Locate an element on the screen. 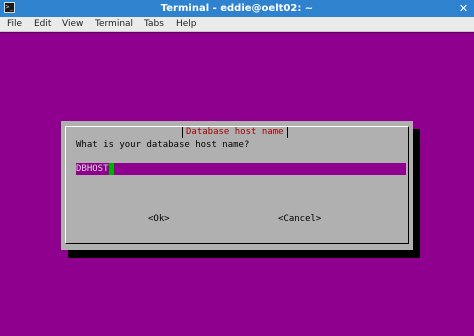  ok-button: <Ok> is located at coordinates (159, 219).